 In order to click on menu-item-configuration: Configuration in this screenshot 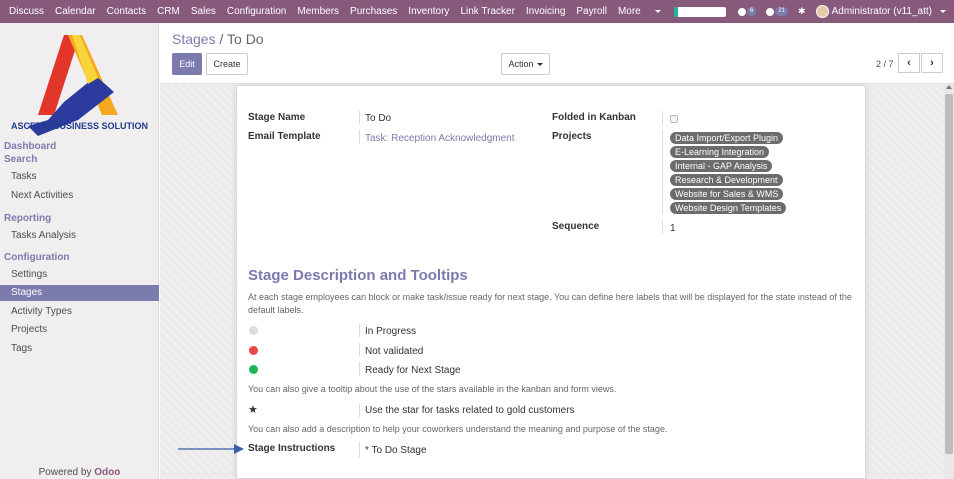, I will do `click(256, 11)`.